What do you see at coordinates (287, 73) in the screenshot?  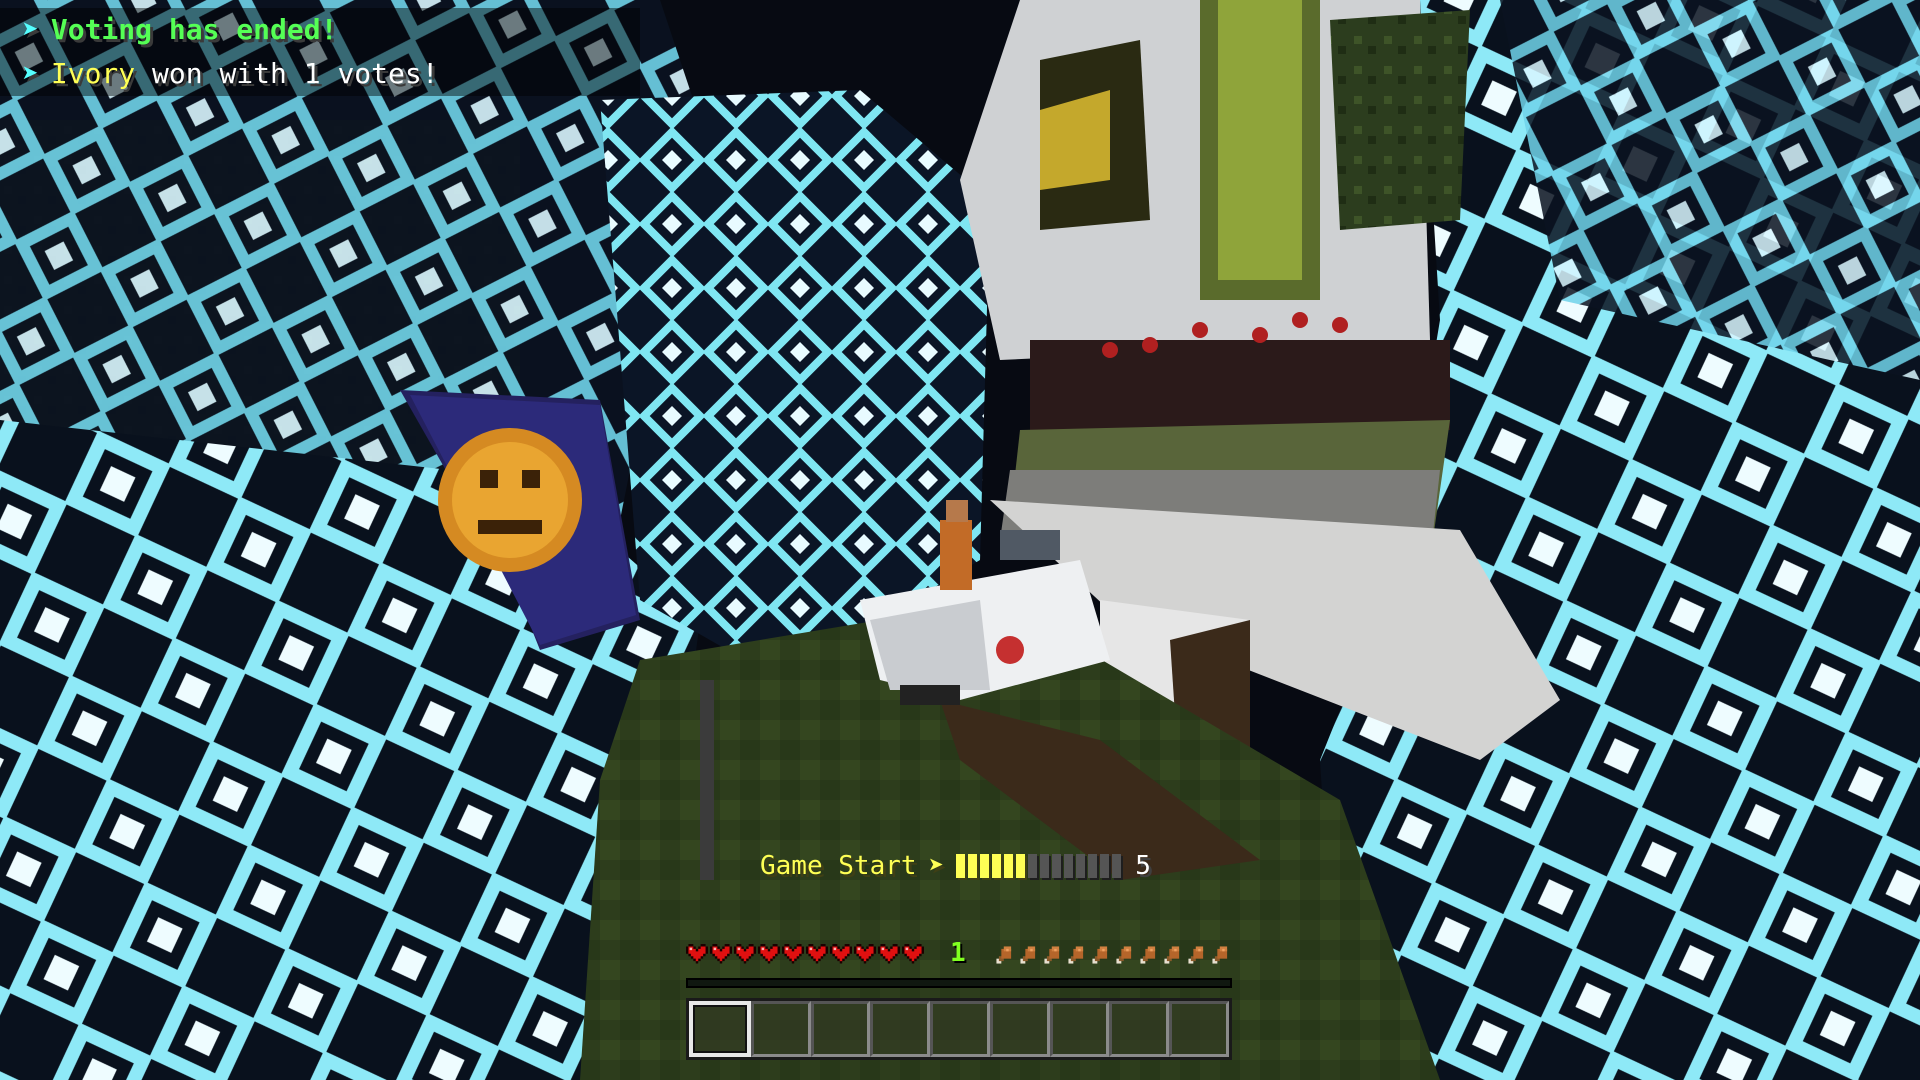 I see `chat-text: won with 1 votes!` at bounding box center [287, 73].